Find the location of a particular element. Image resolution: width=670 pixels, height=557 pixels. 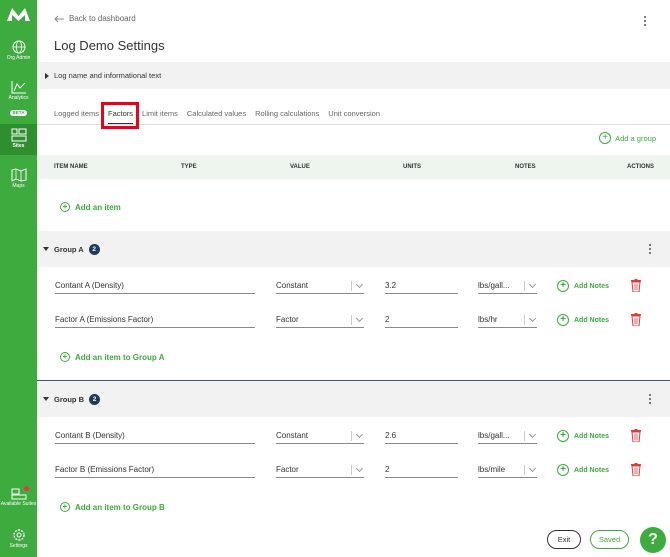

table-header: ITEM NAME TYPE VALUE UNITS NOTES ACTIONS is located at coordinates (353, 167).